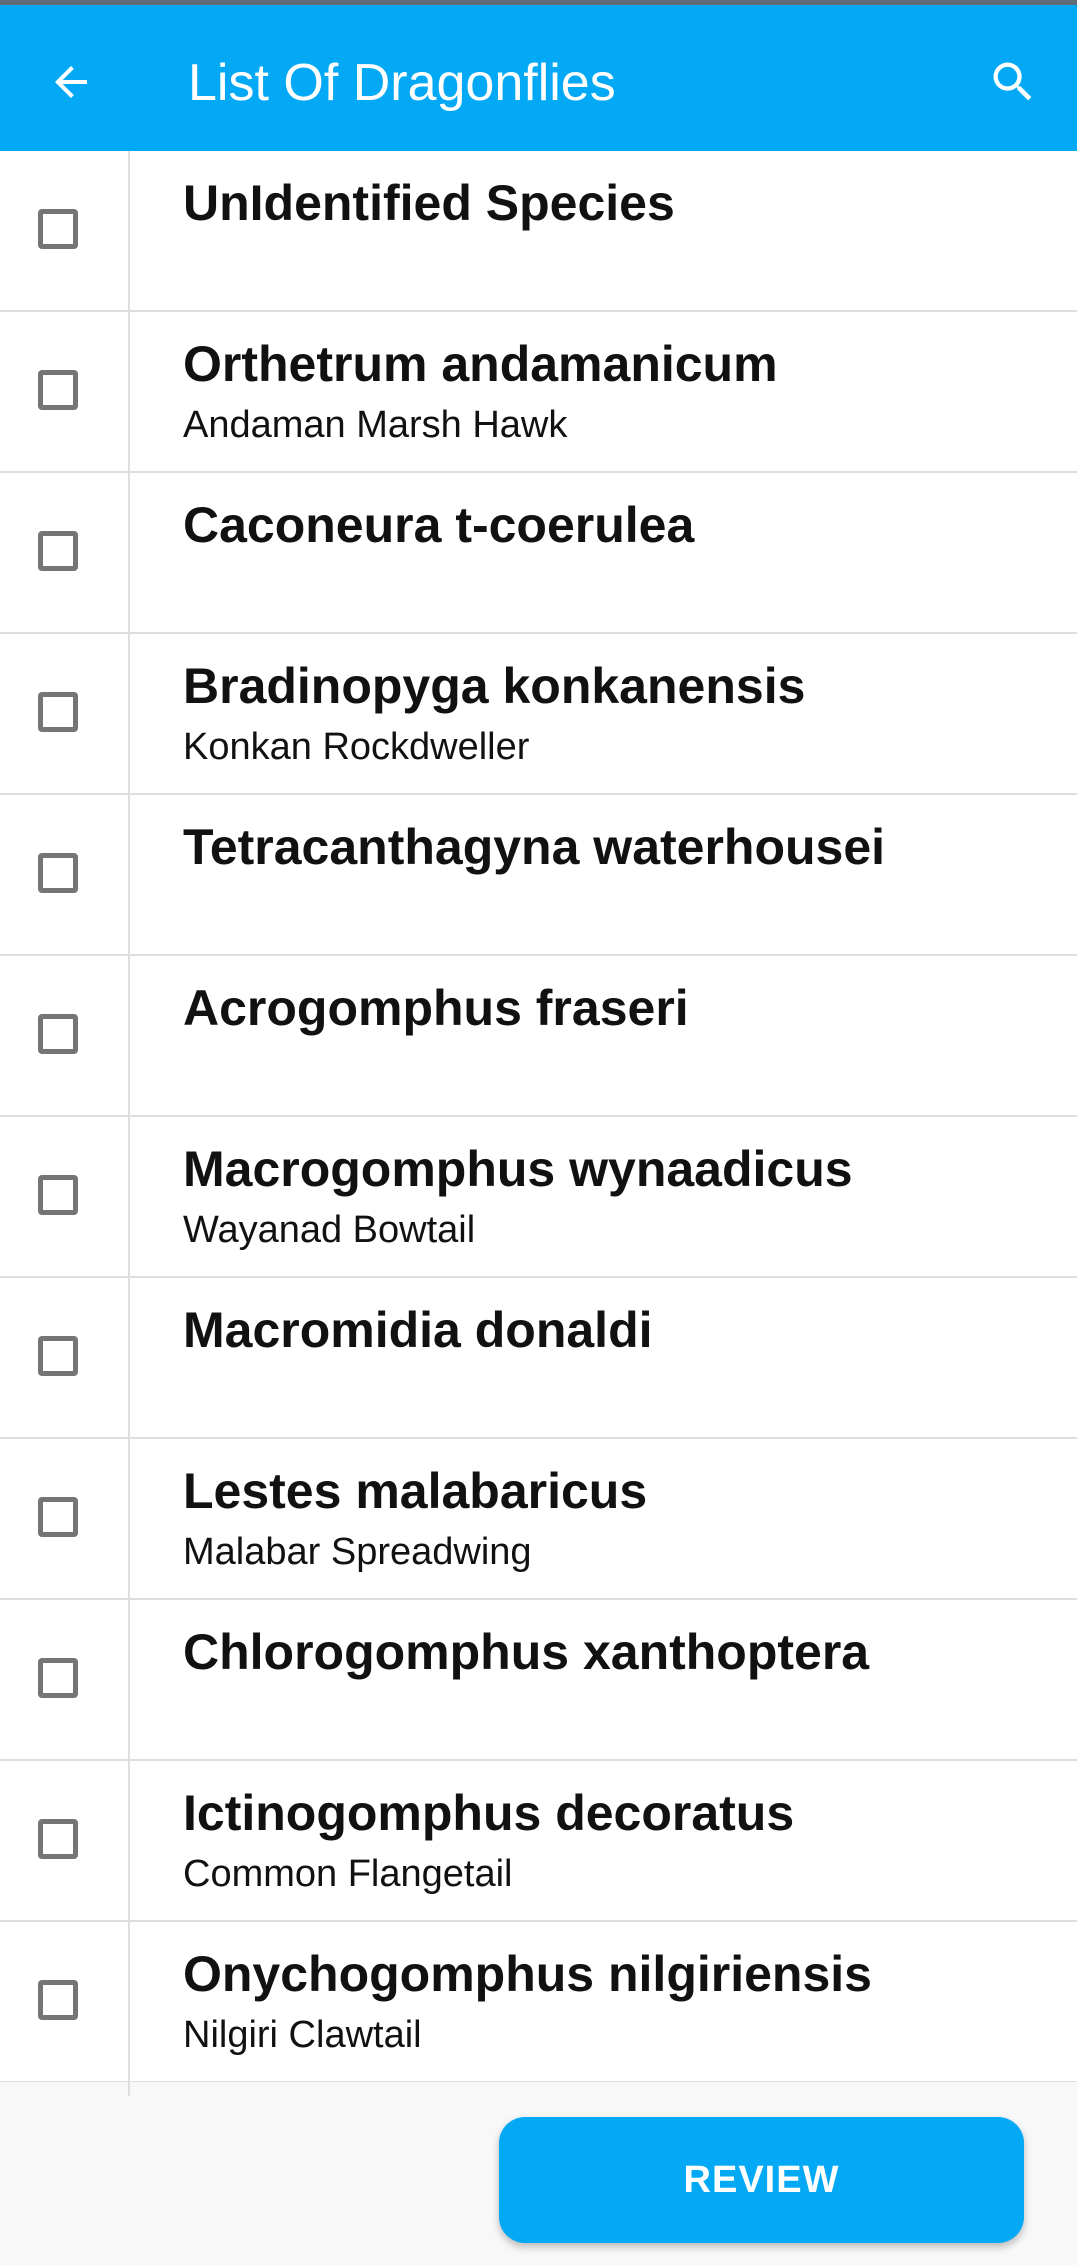 The image size is (1077, 2265). I want to click on scientific-name: Onychogomphus nilgiriensis, so click(527, 1974).